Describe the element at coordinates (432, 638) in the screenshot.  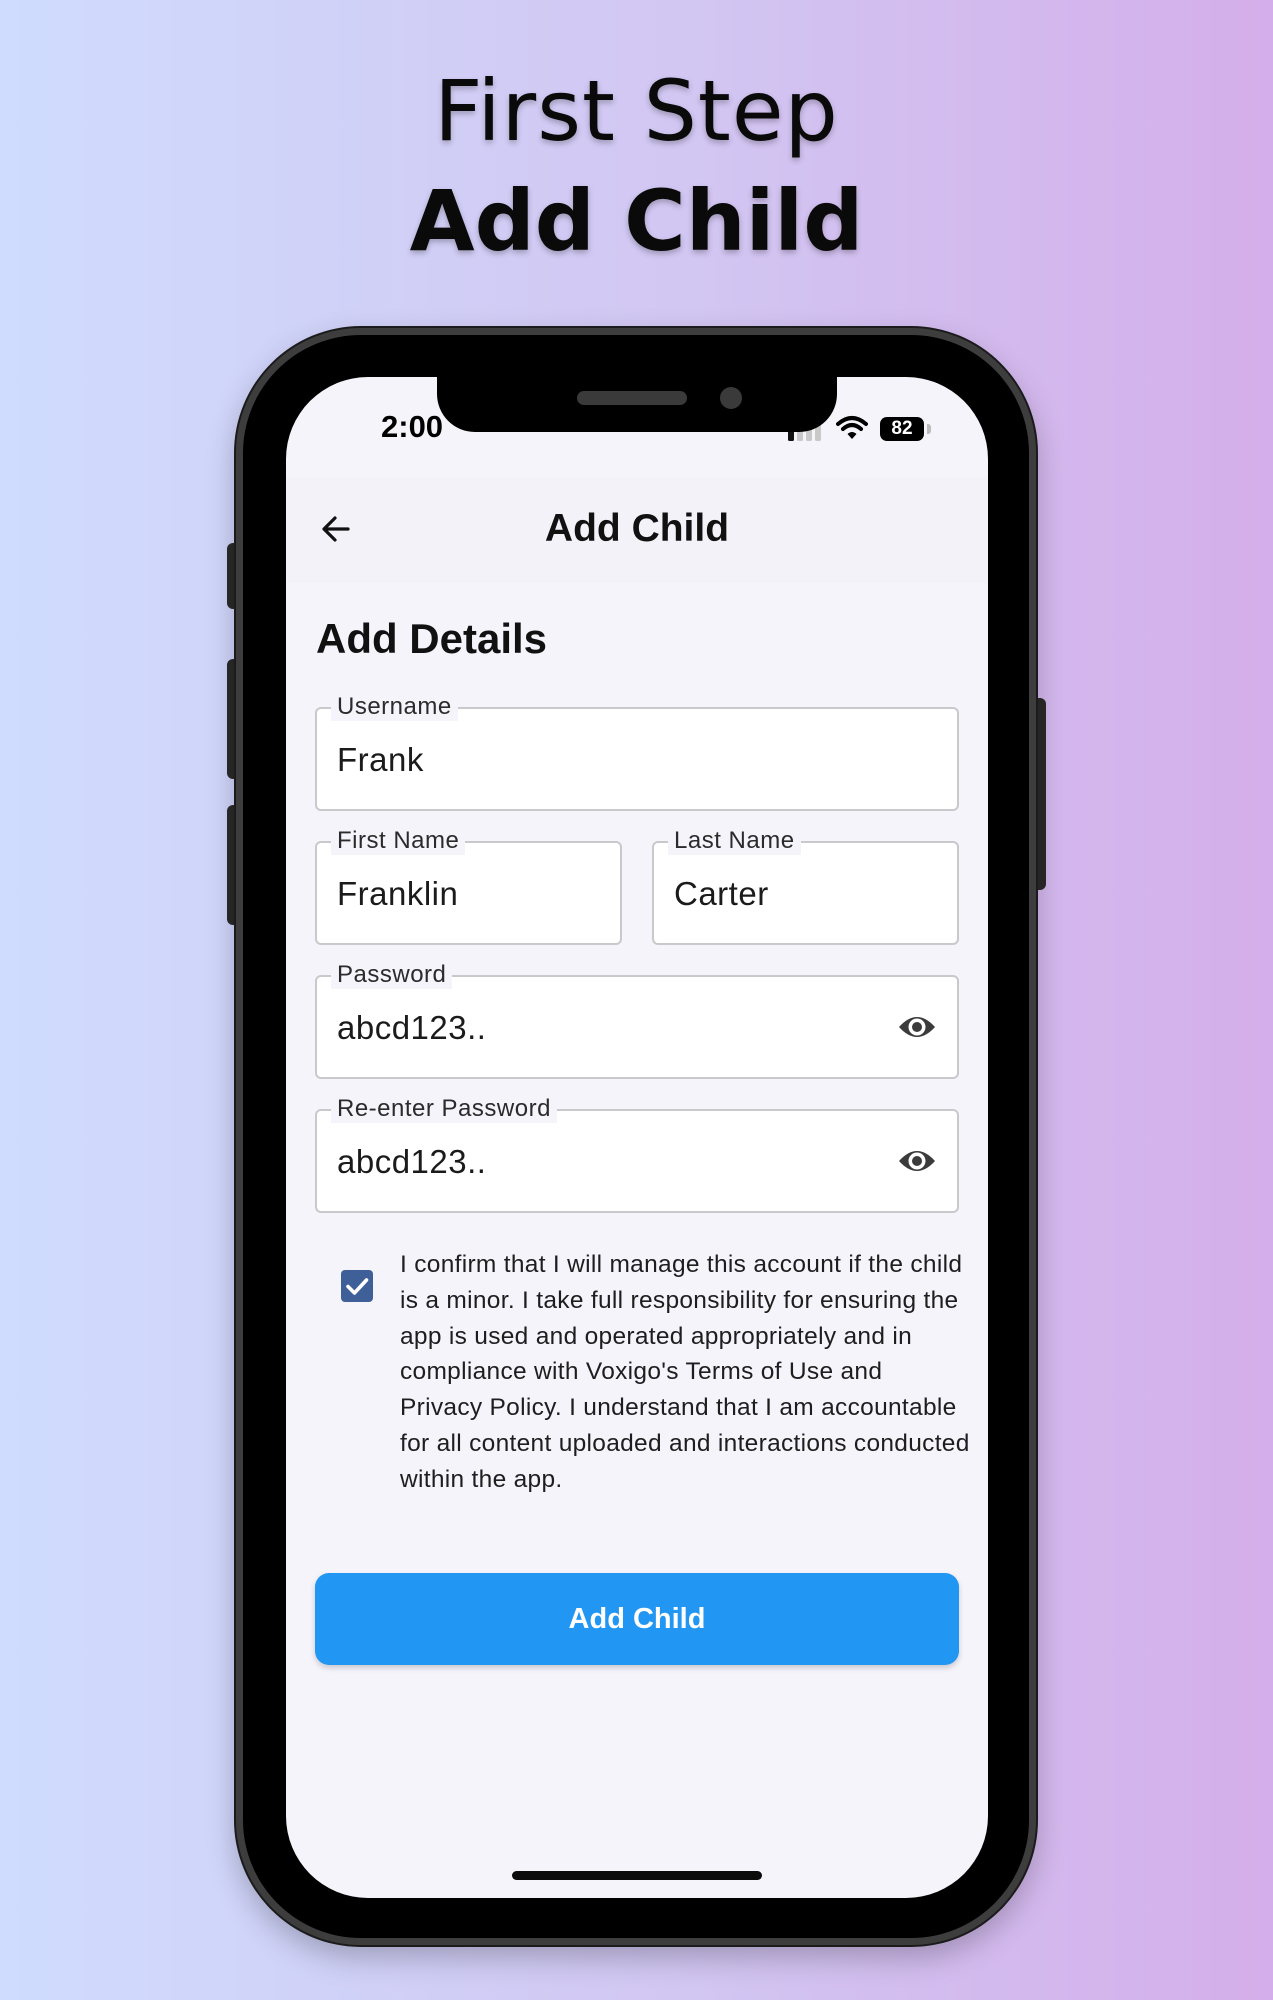
I see `section-title: Add Details` at that location.